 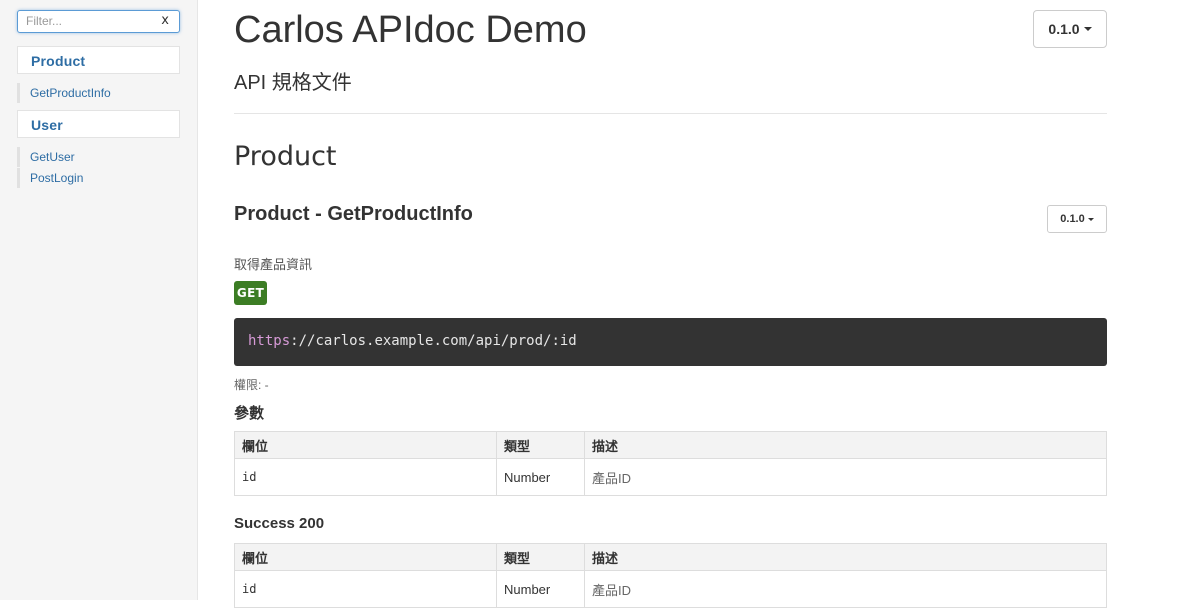 I want to click on sidebar-item-getproductinfo: GetProductInfo, so click(x=98, y=93).